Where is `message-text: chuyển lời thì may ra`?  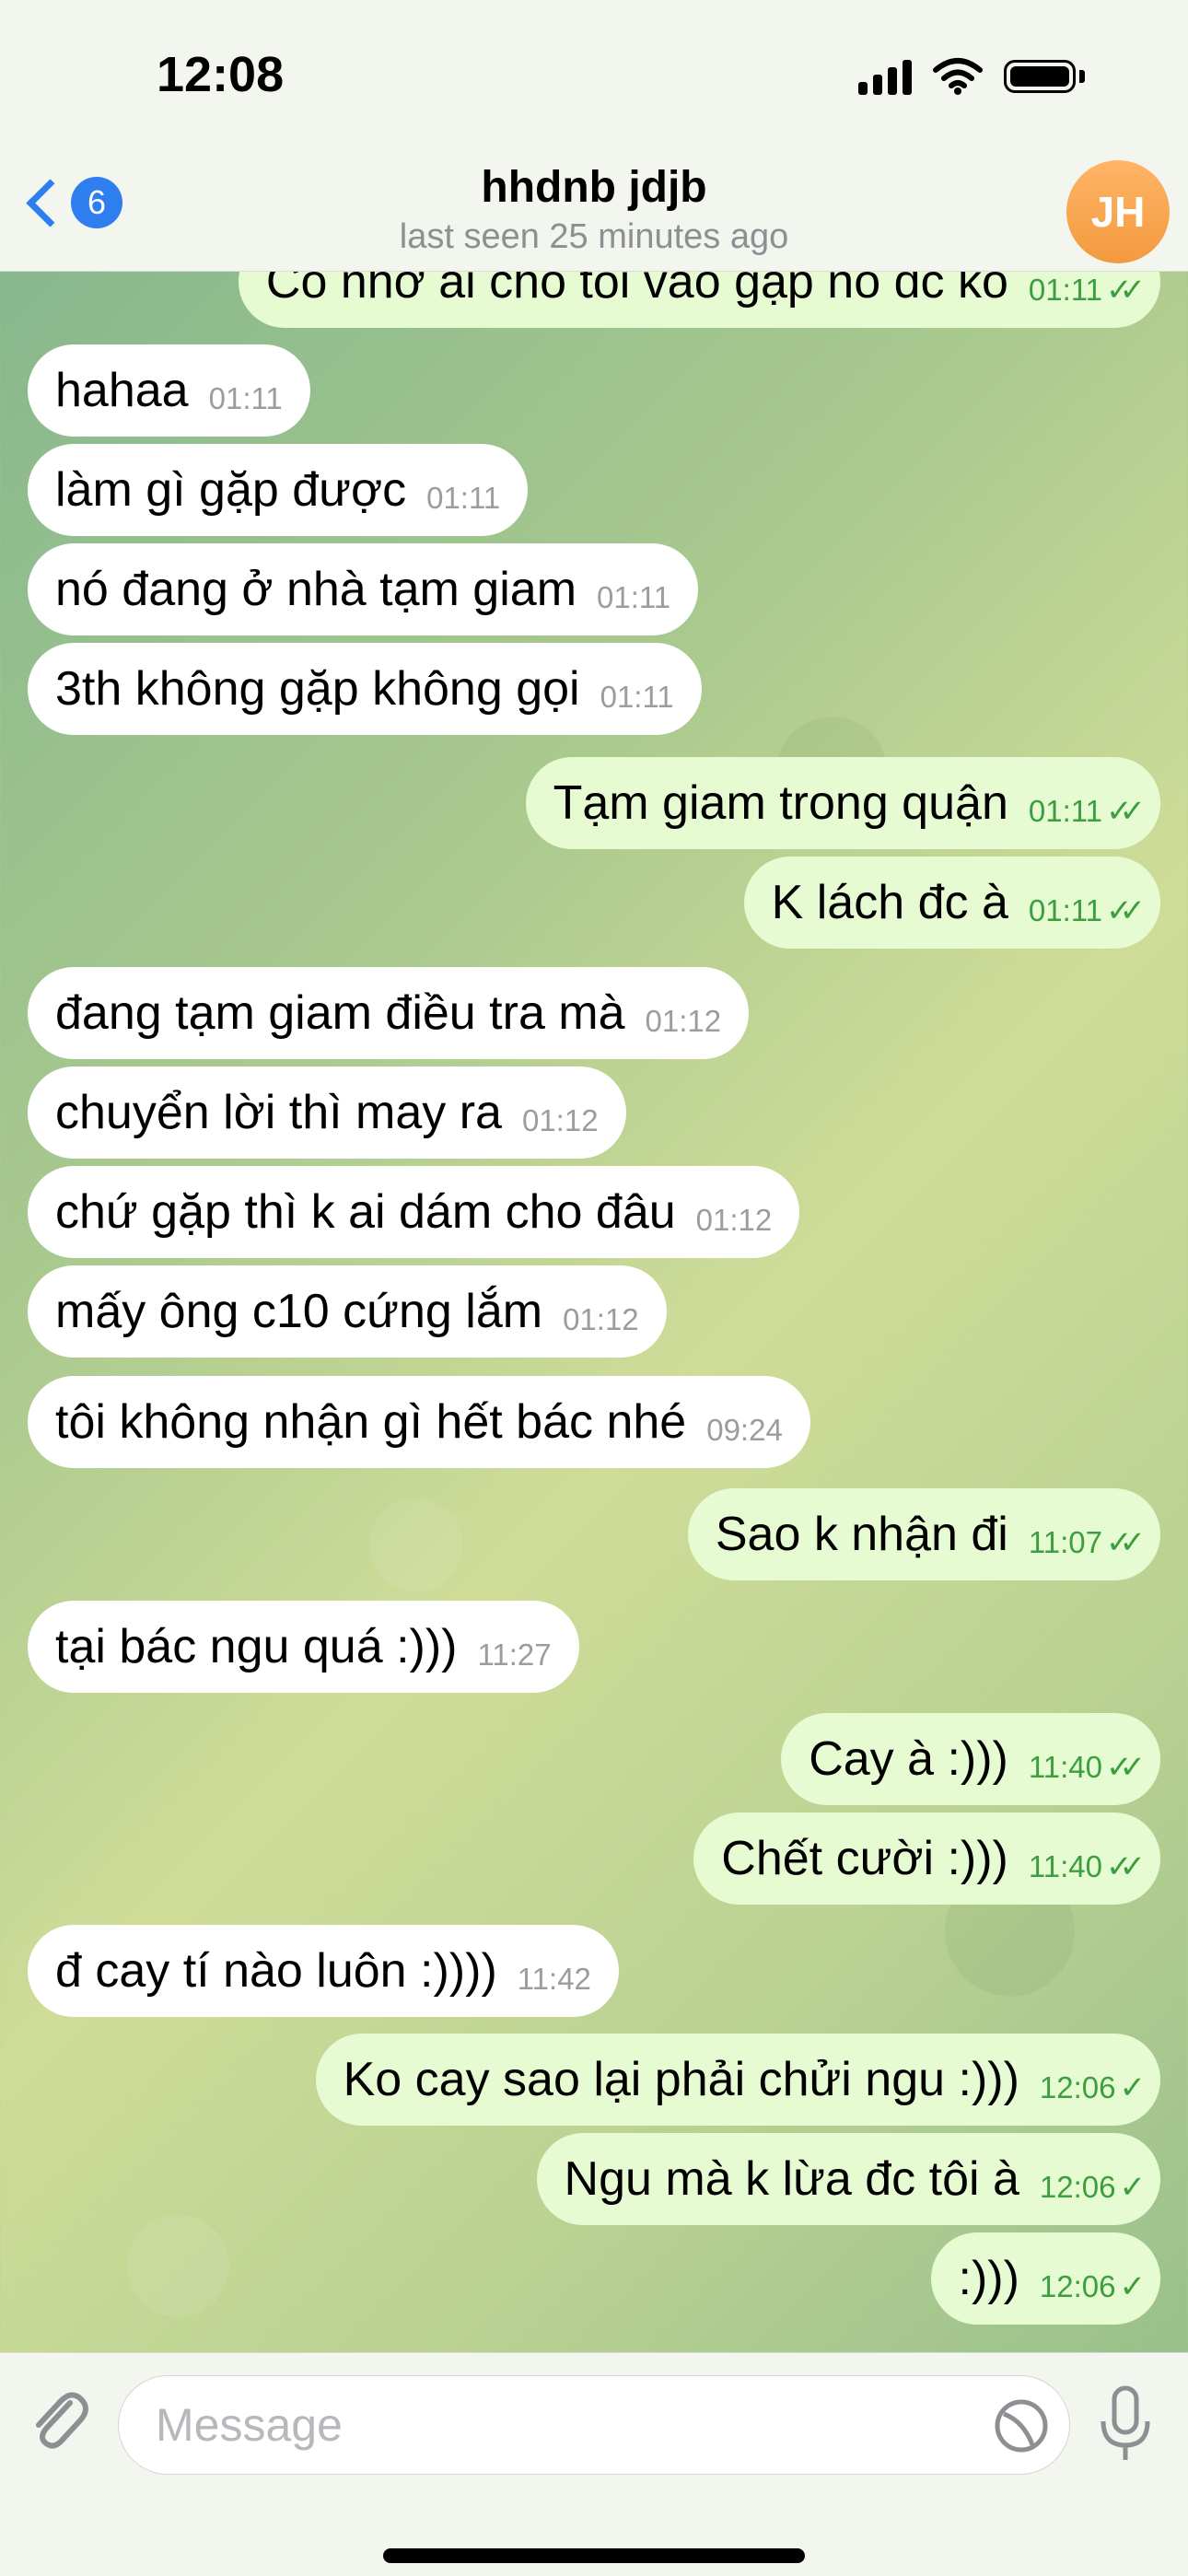
message-text: chuyển lời thì may ra is located at coordinates (278, 1112).